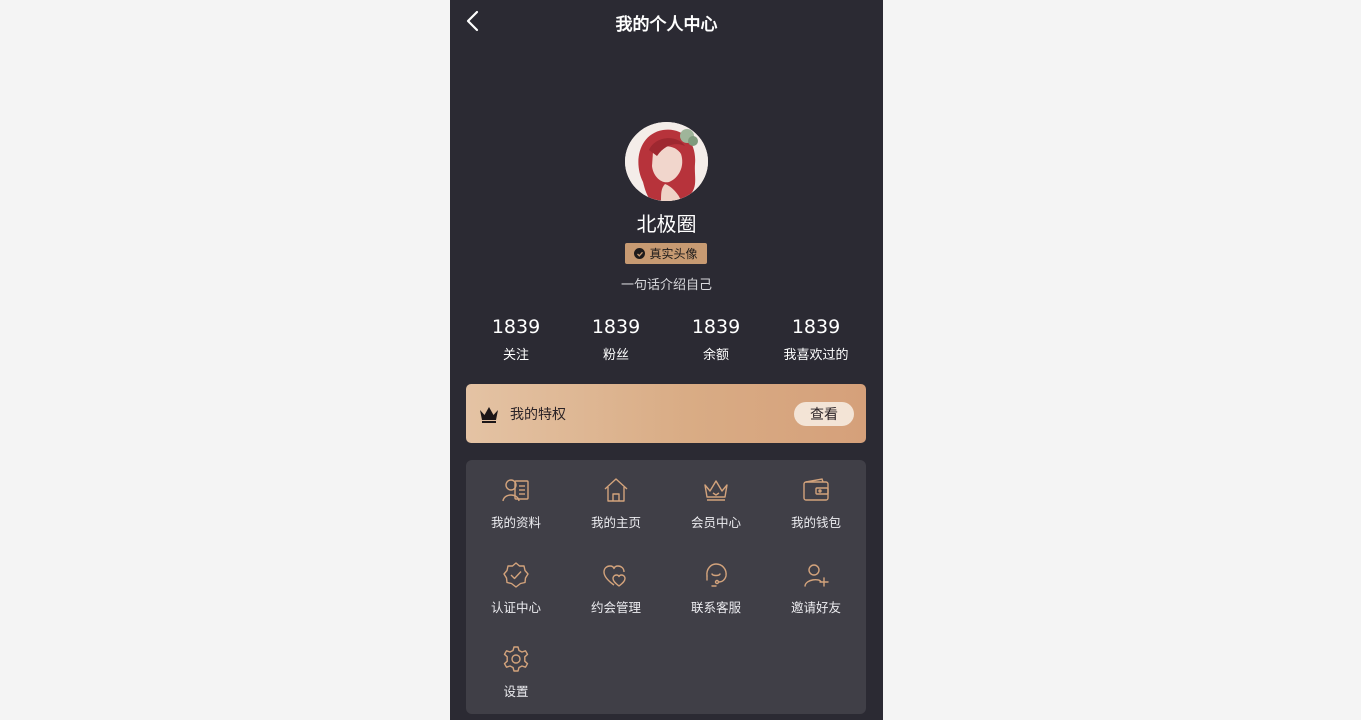 Image resolution: width=1361 pixels, height=720 pixels. Describe the element at coordinates (815, 522) in the screenshot. I see `menu-label: 我的钱包` at that location.